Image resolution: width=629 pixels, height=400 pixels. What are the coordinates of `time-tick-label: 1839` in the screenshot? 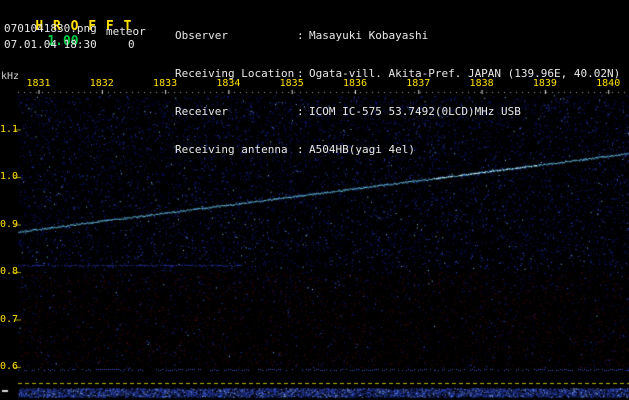 It's located at (544, 83).